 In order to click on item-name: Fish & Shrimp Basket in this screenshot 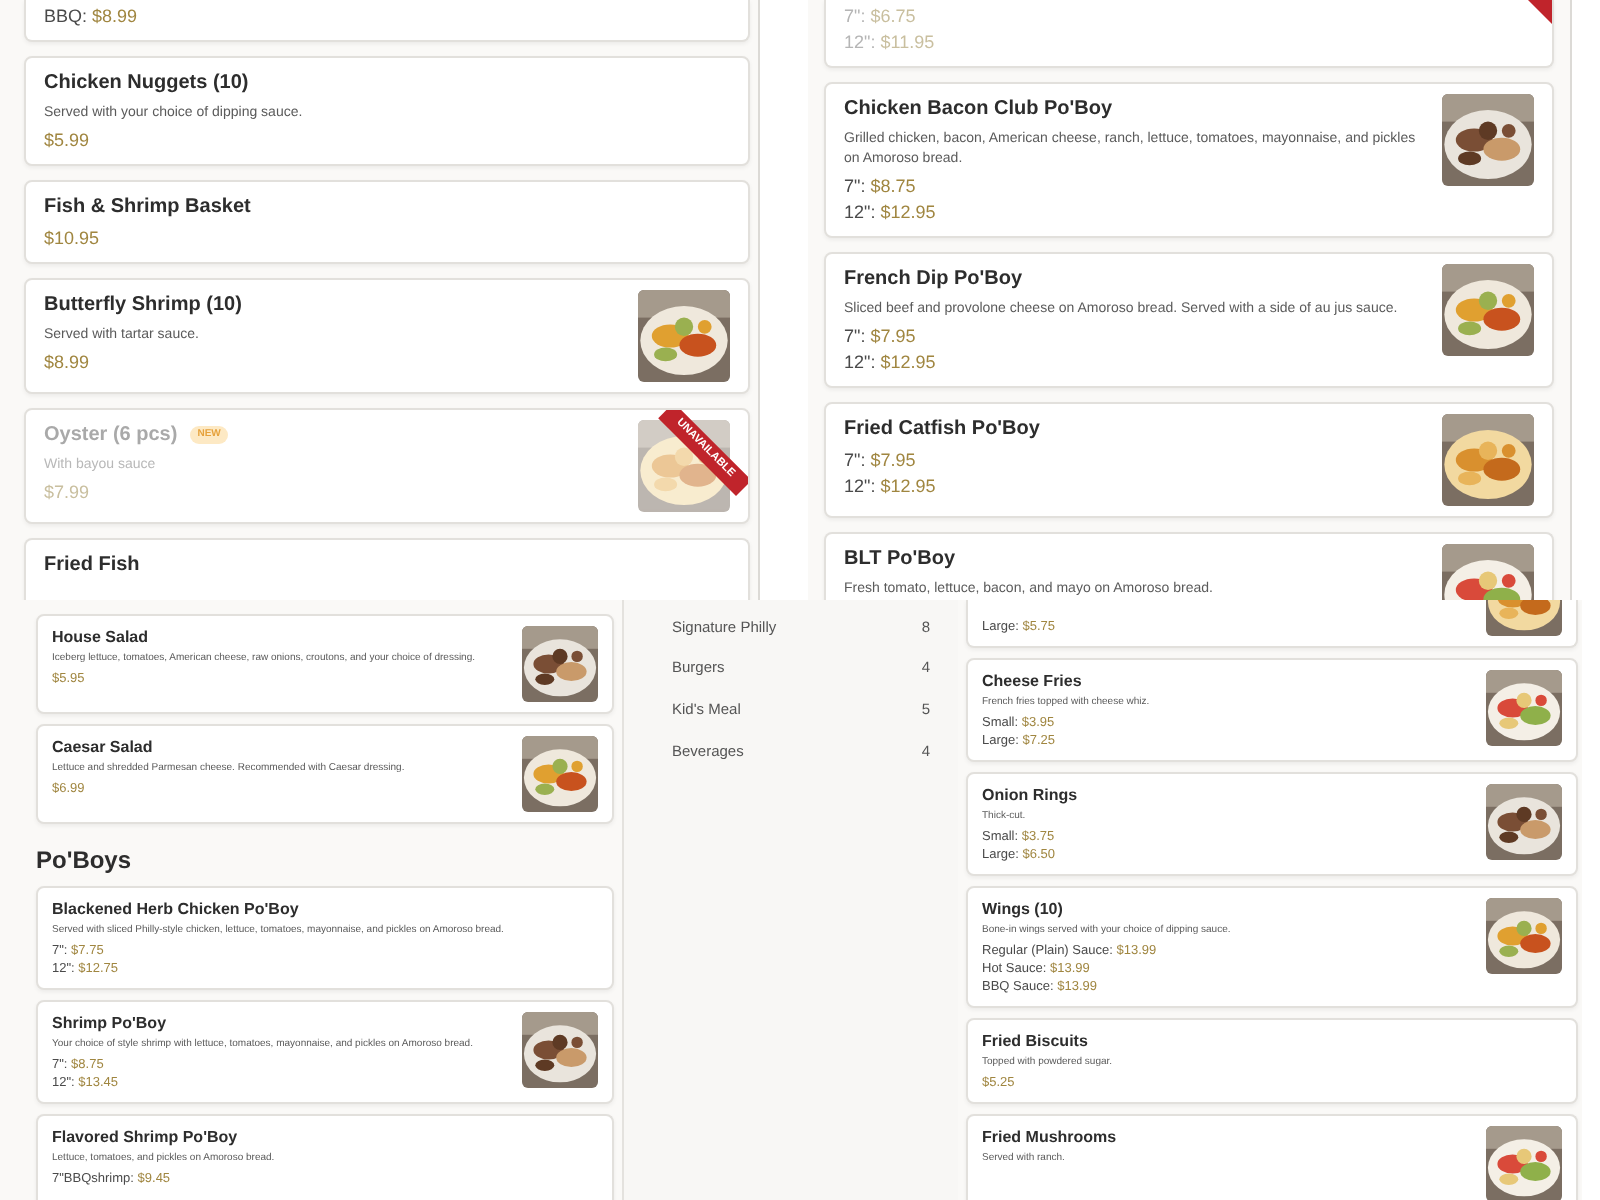, I will do `click(147, 208)`.